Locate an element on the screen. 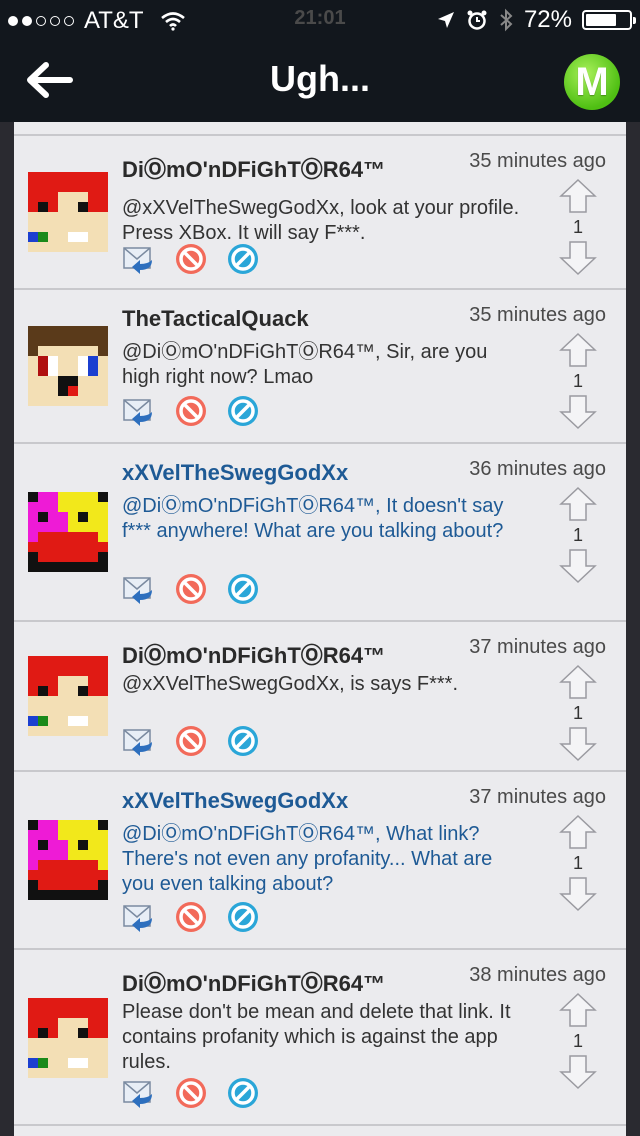  vote-control: 1 is located at coordinates (578, 381).